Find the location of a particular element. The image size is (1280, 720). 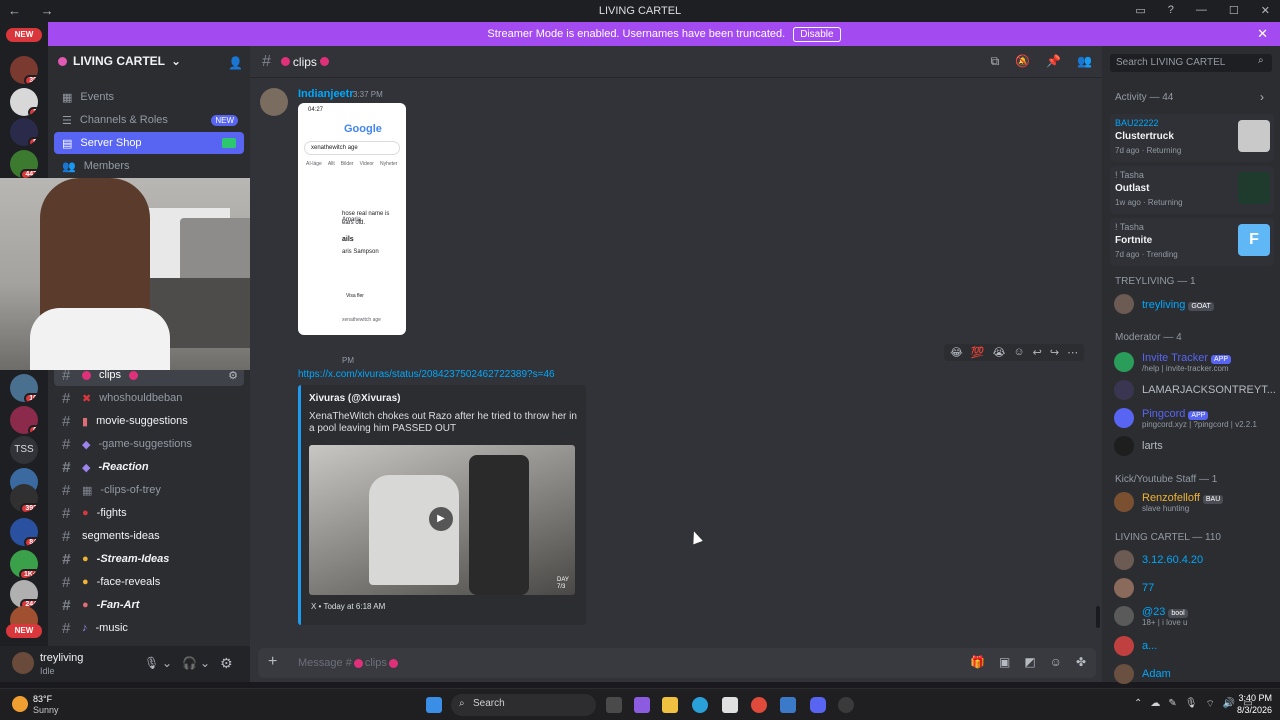

embed-video: ▶ DAY 7/3 is located at coordinates (442, 520).